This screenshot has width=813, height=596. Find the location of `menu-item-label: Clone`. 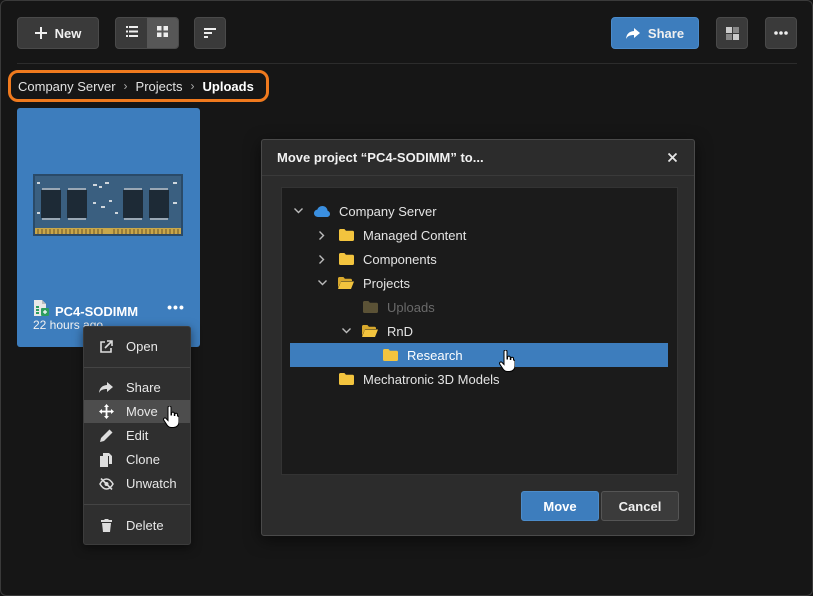

menu-item-label: Clone is located at coordinates (143, 459).